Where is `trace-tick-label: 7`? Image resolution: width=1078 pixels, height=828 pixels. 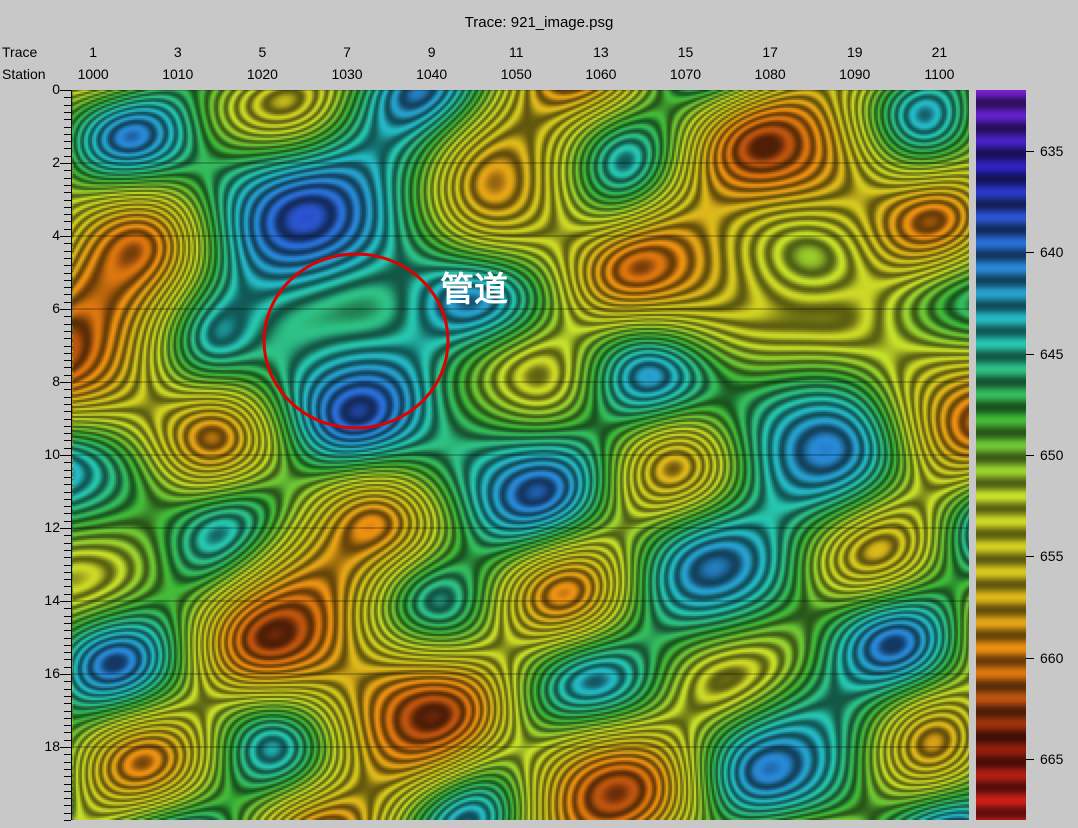 trace-tick-label: 7 is located at coordinates (347, 52).